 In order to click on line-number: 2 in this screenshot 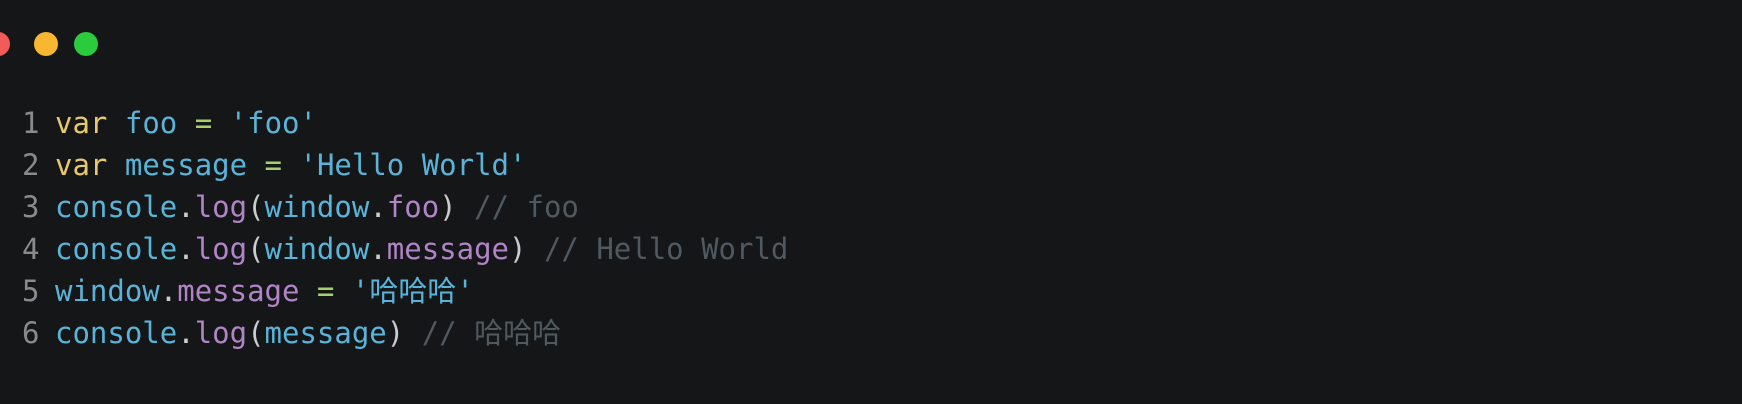, I will do `click(31, 165)`.